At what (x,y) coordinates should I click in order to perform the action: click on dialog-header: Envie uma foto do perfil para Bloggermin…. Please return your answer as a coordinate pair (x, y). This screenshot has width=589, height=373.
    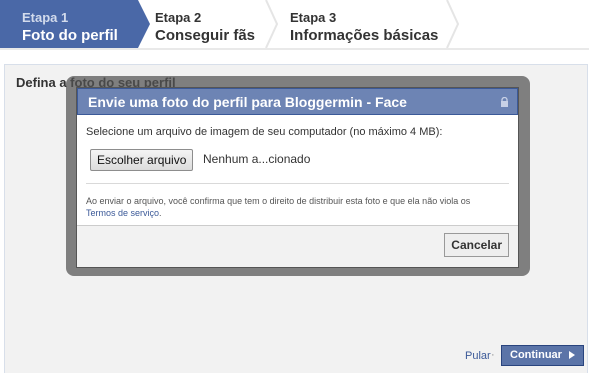
    Looking at the image, I should click on (297, 101).